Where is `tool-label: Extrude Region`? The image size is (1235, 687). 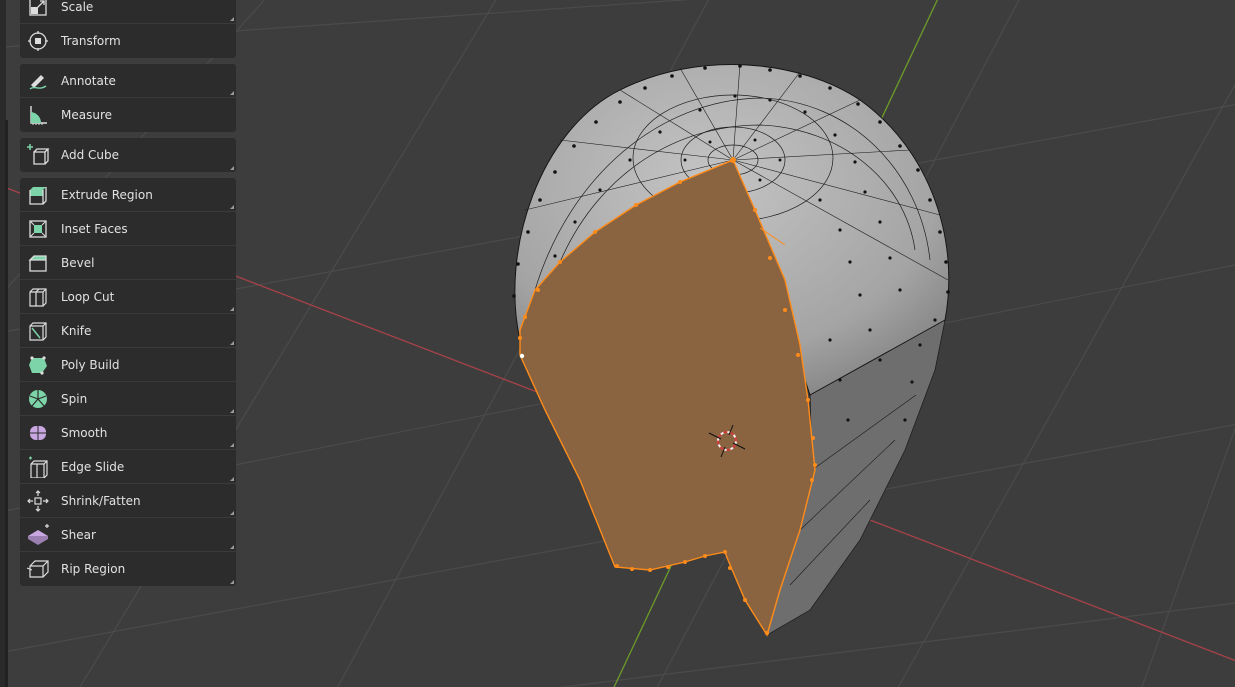
tool-label: Extrude Region is located at coordinates (107, 194).